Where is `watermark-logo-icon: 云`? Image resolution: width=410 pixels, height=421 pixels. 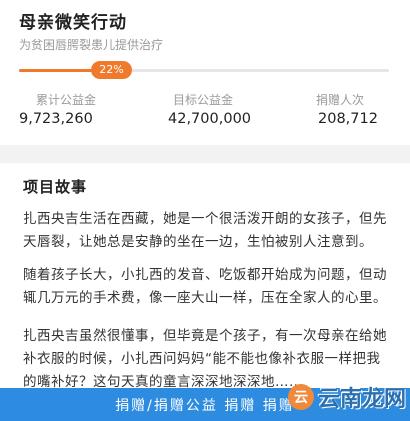
watermark-logo-icon: 云 is located at coordinates (300, 397).